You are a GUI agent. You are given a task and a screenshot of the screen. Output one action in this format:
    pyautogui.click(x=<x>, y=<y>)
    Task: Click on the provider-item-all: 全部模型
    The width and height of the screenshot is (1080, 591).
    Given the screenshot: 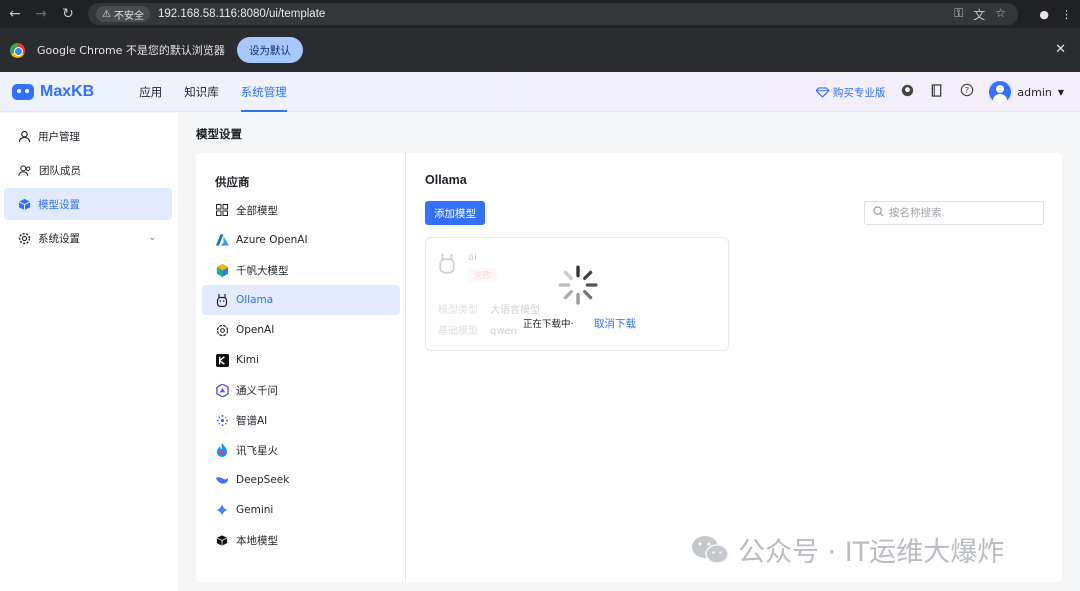 What is the action you would take?
    pyautogui.click(x=301, y=210)
    